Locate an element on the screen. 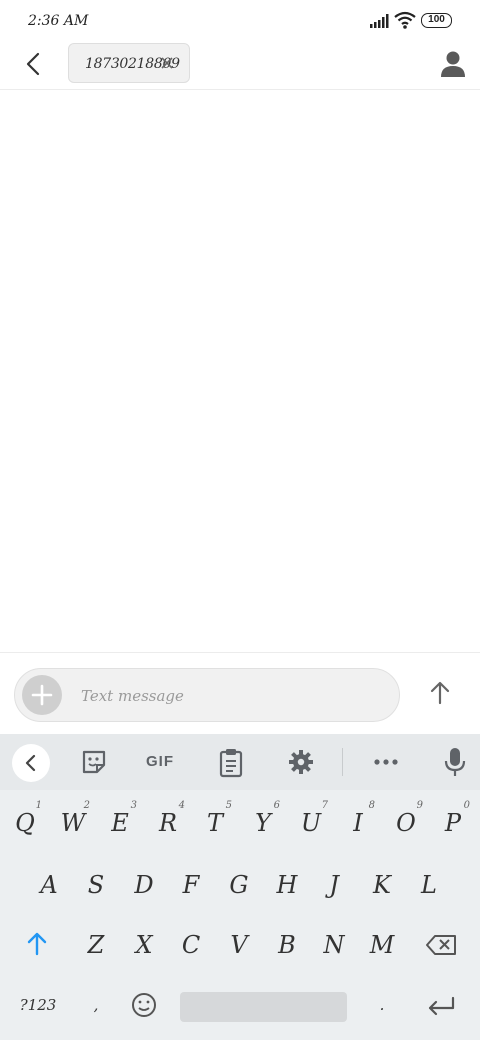 The height and width of the screenshot is (1040, 480). send-arrow-icon is located at coordinates (440, 693).